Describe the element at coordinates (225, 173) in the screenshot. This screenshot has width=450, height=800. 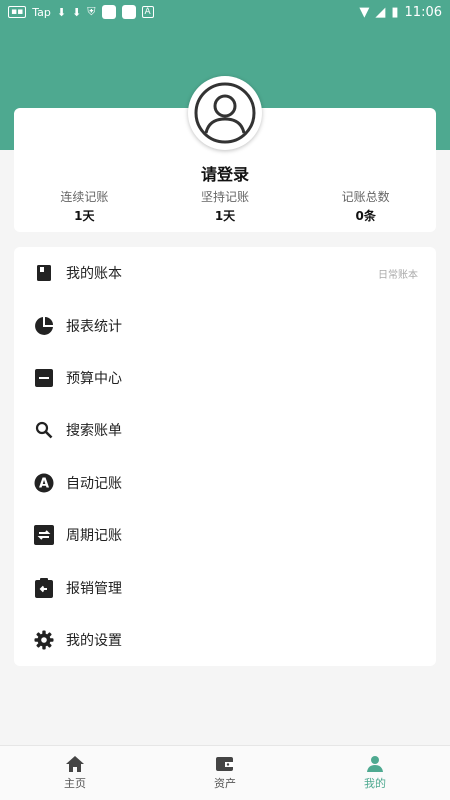
I see `login-prompt: 请登录` at that location.